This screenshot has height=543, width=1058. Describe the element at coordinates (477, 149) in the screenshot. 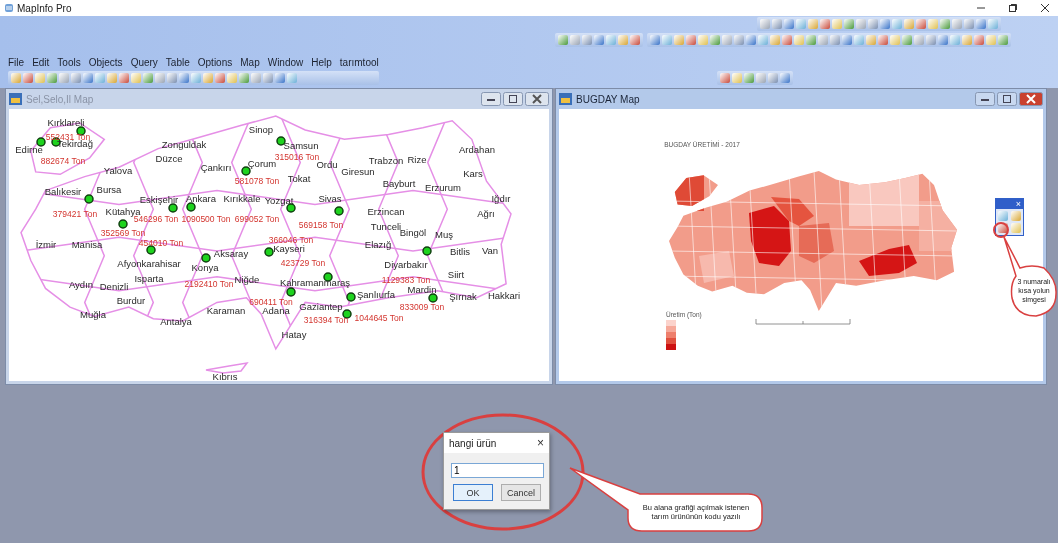

I see `province-label: Ardahan` at that location.